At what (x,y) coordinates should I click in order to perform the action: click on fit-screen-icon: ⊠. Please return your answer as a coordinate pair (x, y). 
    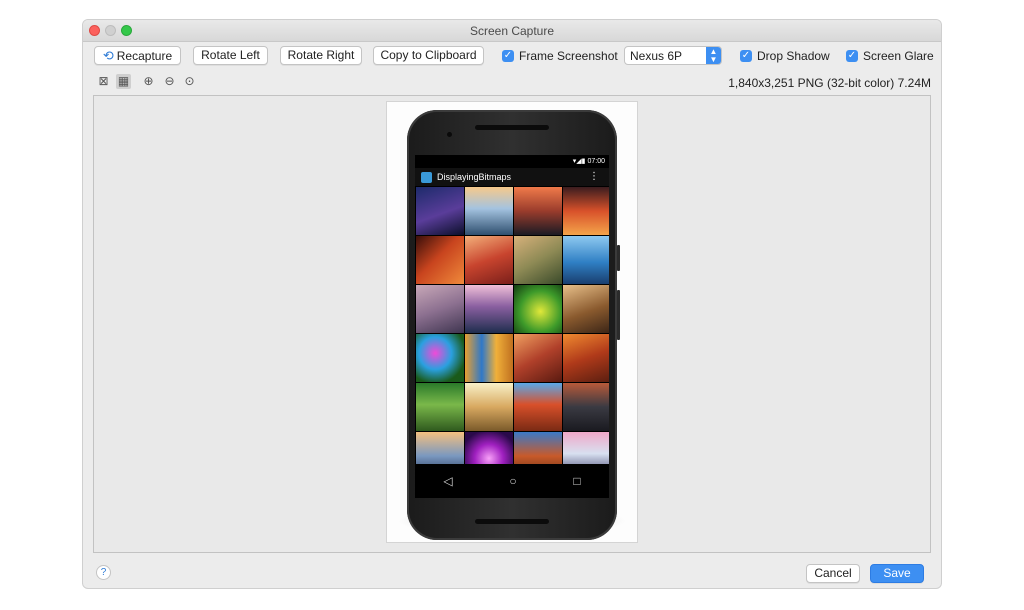
    Looking at the image, I should click on (103, 81).